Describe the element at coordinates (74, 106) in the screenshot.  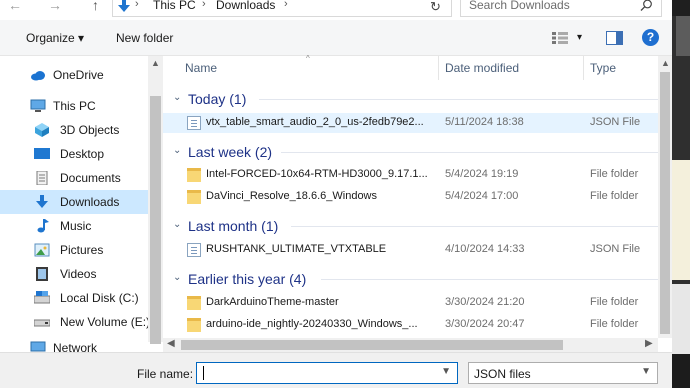
I see `nav-item-this-pc: This PC` at that location.